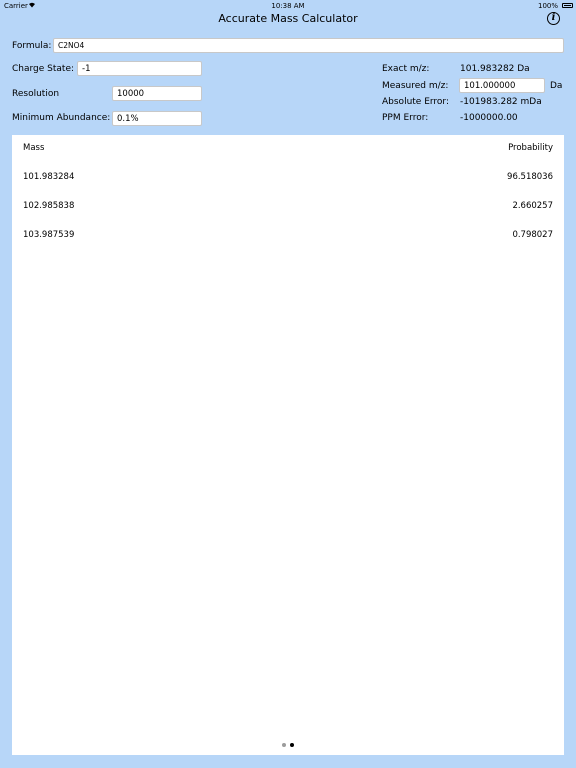 The height and width of the screenshot is (768, 576). What do you see at coordinates (495, 69) in the screenshot?
I see `exact-mz-value: 101.983282 Da` at bounding box center [495, 69].